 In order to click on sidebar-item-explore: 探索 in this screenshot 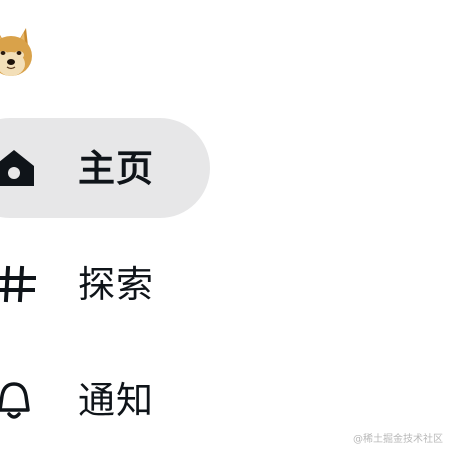, I will do `click(77, 284)`.